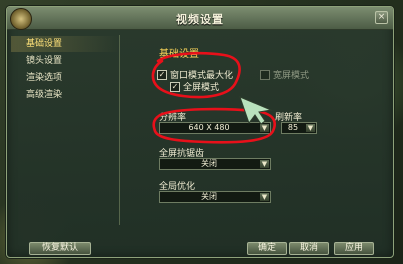 This screenshot has height=264, width=403. Describe the element at coordinates (209, 196) in the screenshot. I see `global-optimization-value: 关闭` at that location.